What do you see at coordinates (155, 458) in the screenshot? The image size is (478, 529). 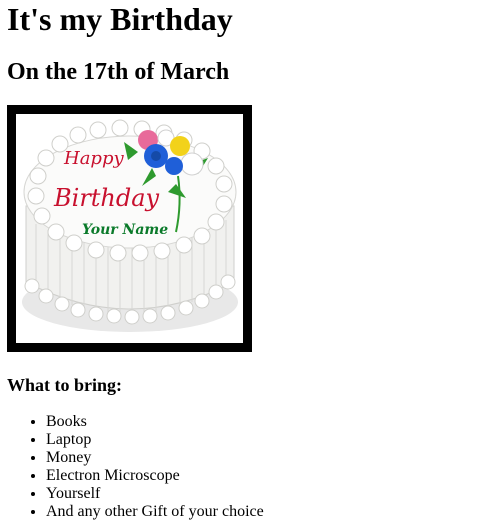 I see `list-item: Money` at bounding box center [155, 458].